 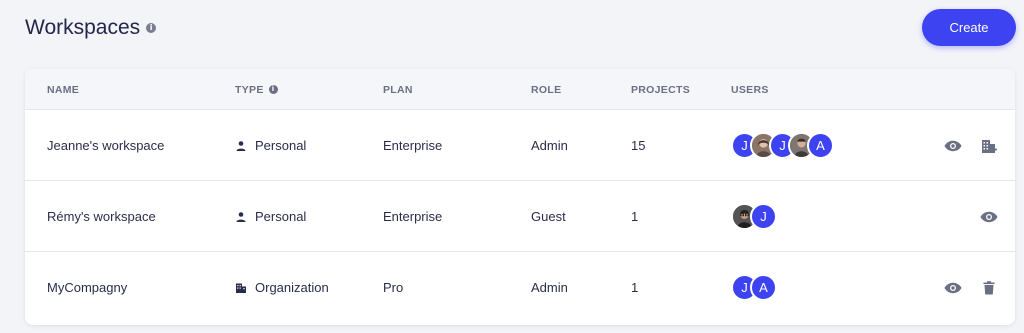 I want to click on header-users-label: USERS, so click(x=750, y=89).